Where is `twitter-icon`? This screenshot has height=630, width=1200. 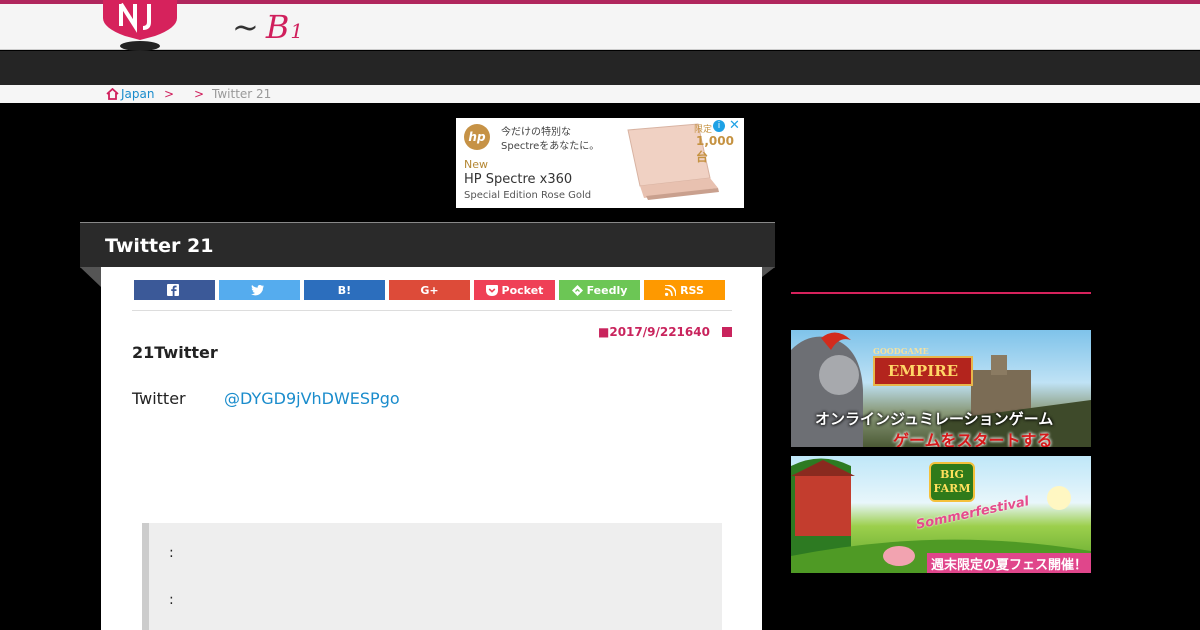
twitter-icon is located at coordinates (257, 289).